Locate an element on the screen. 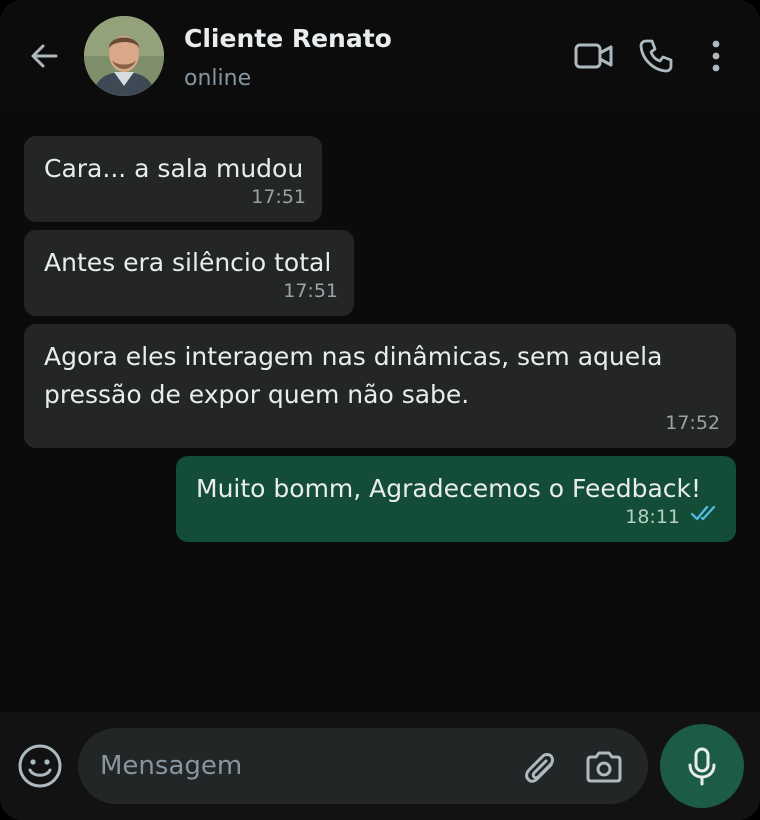 This screenshot has width=760, height=820. voice-message-button is located at coordinates (702, 766).